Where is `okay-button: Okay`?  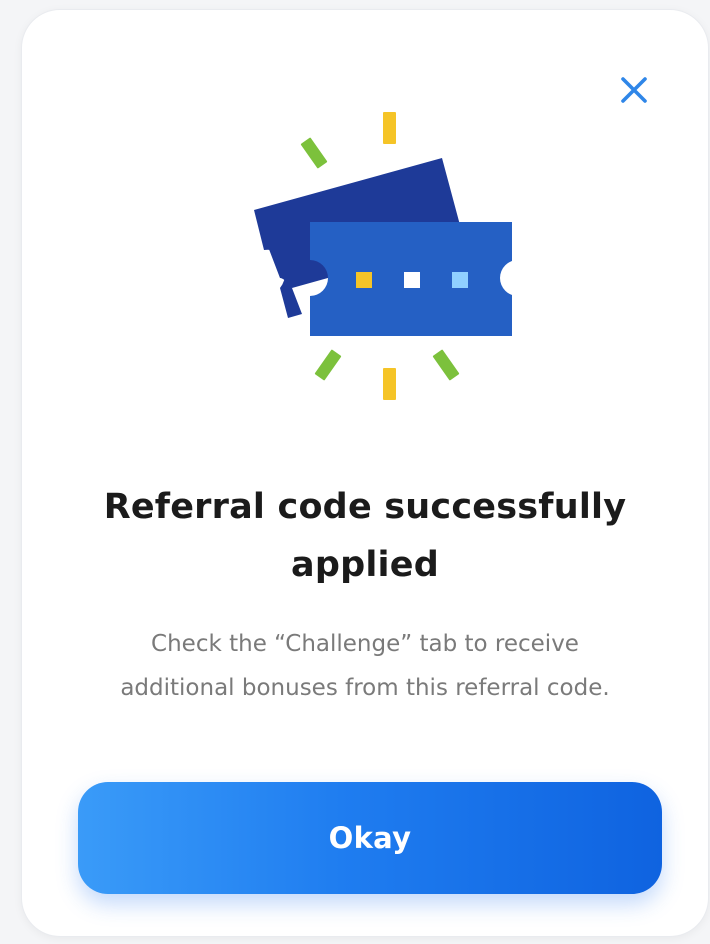
okay-button: Okay is located at coordinates (370, 838).